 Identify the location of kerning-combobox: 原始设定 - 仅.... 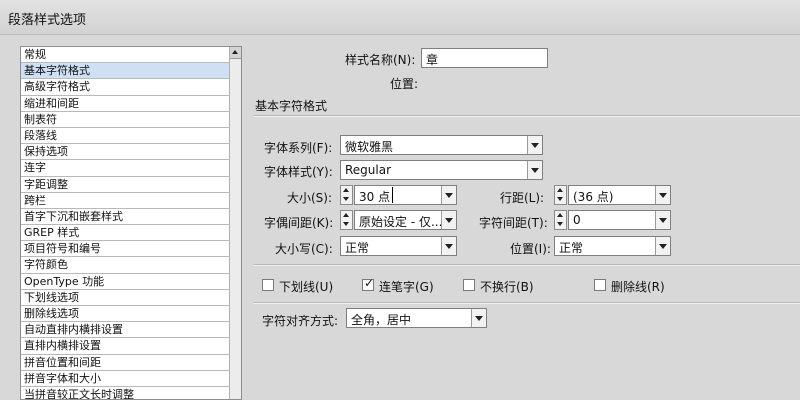
(405, 220).